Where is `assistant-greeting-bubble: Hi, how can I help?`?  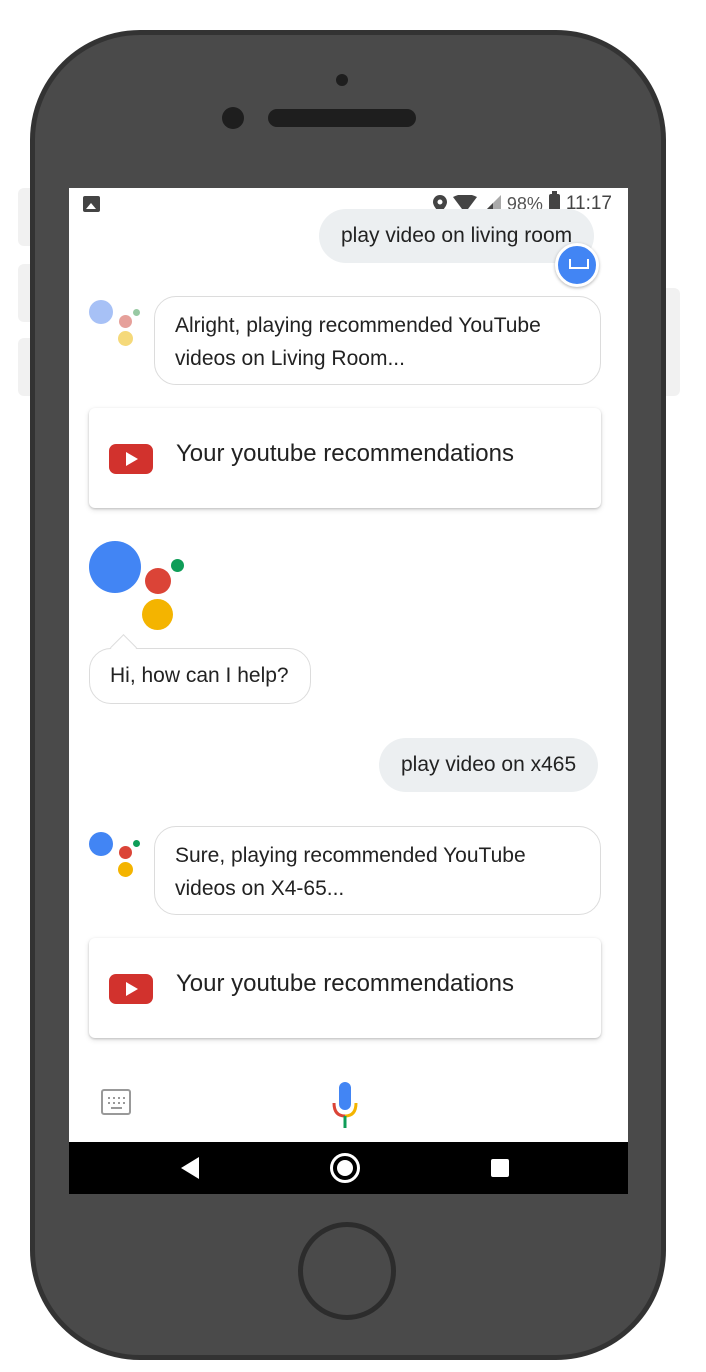 assistant-greeting-bubble: Hi, how can I help? is located at coordinates (200, 669).